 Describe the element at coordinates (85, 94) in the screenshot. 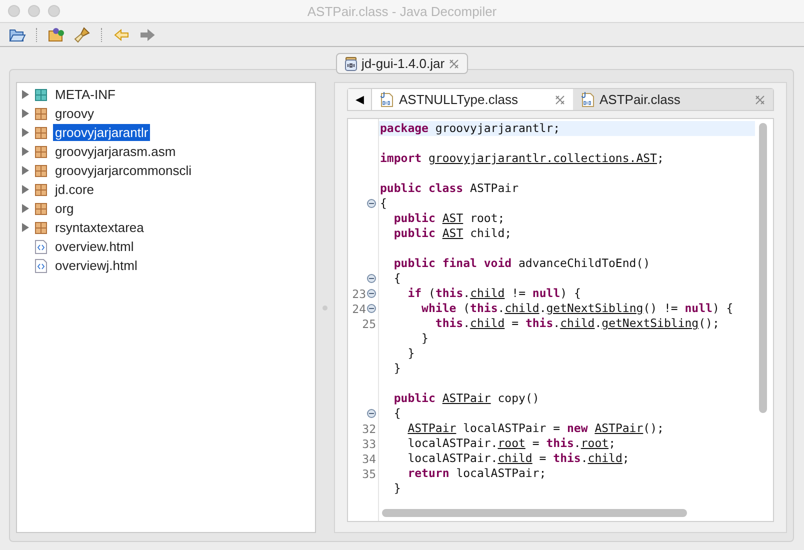

I see `tree-item: META-INF` at that location.